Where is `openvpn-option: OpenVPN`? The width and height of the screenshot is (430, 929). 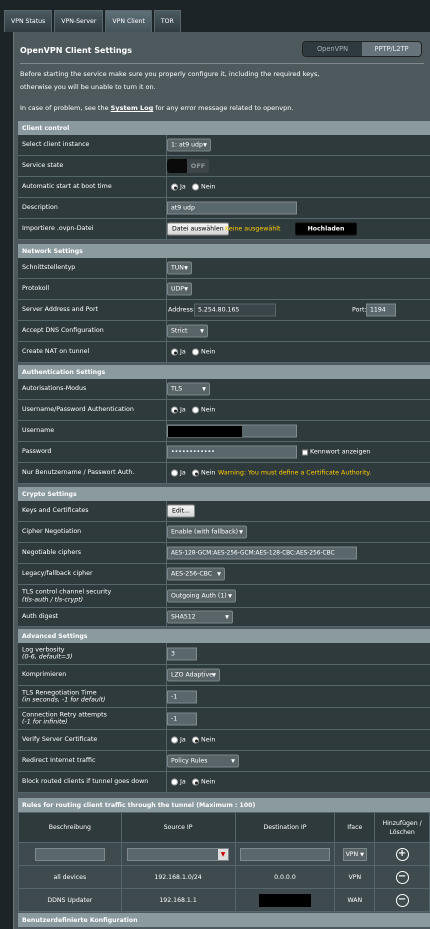
openvpn-option: OpenVPN is located at coordinates (332, 49).